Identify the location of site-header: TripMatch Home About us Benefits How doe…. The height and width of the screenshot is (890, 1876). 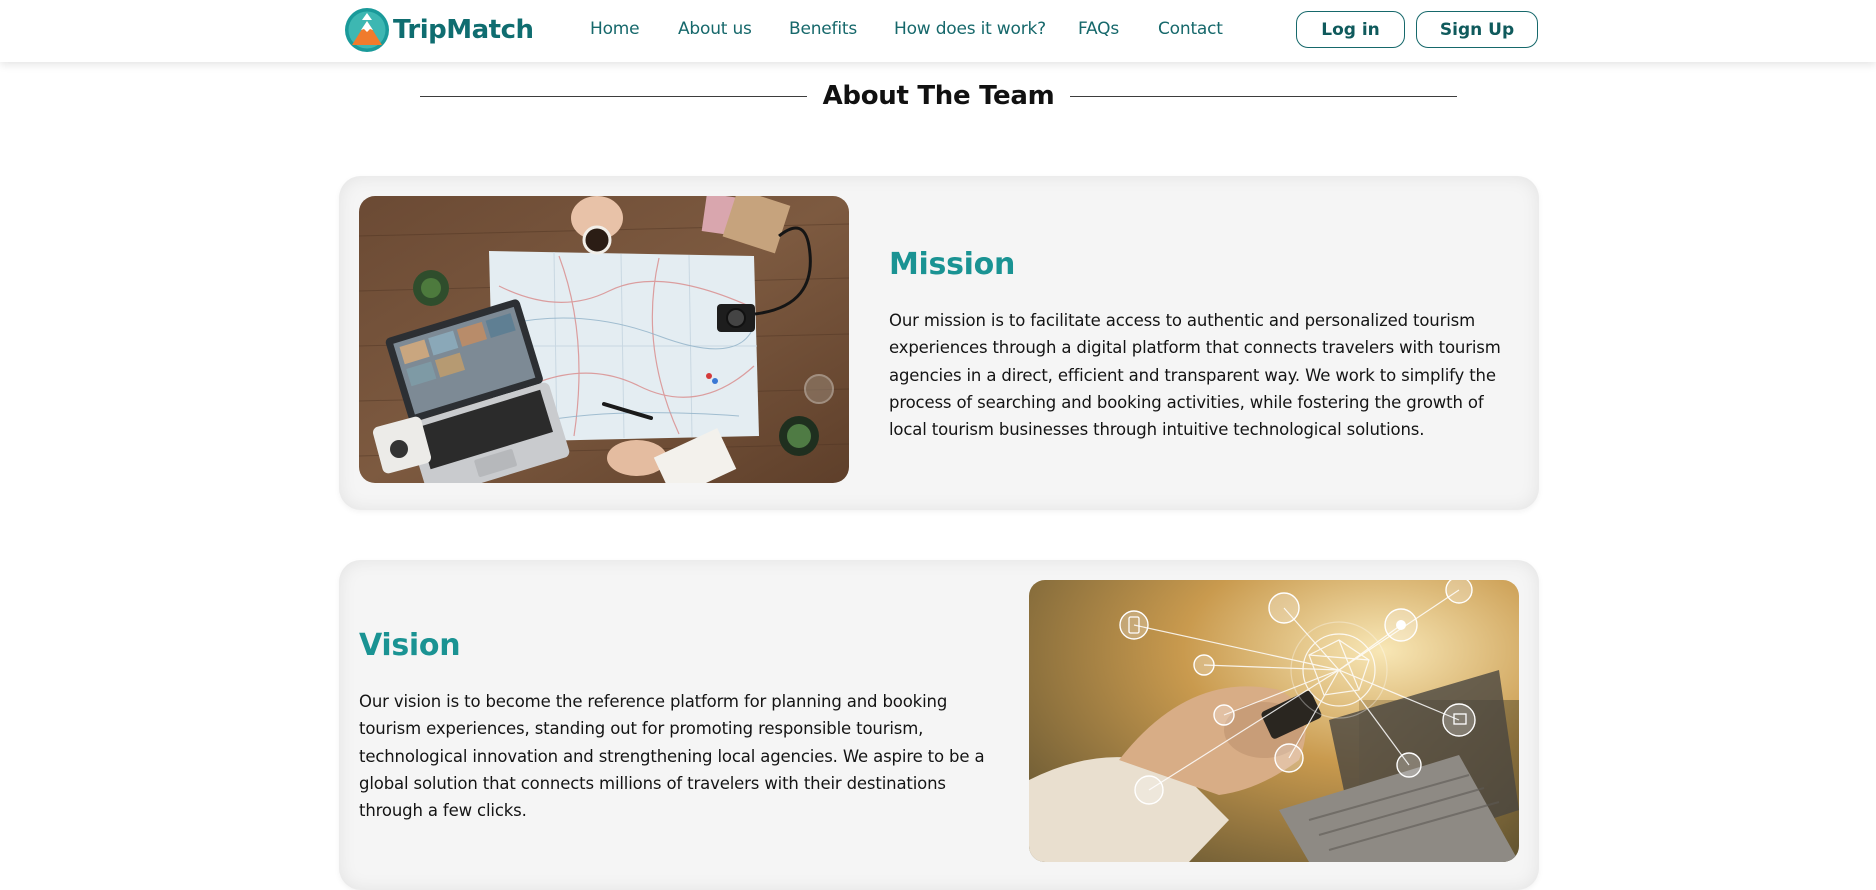
(938, 31).